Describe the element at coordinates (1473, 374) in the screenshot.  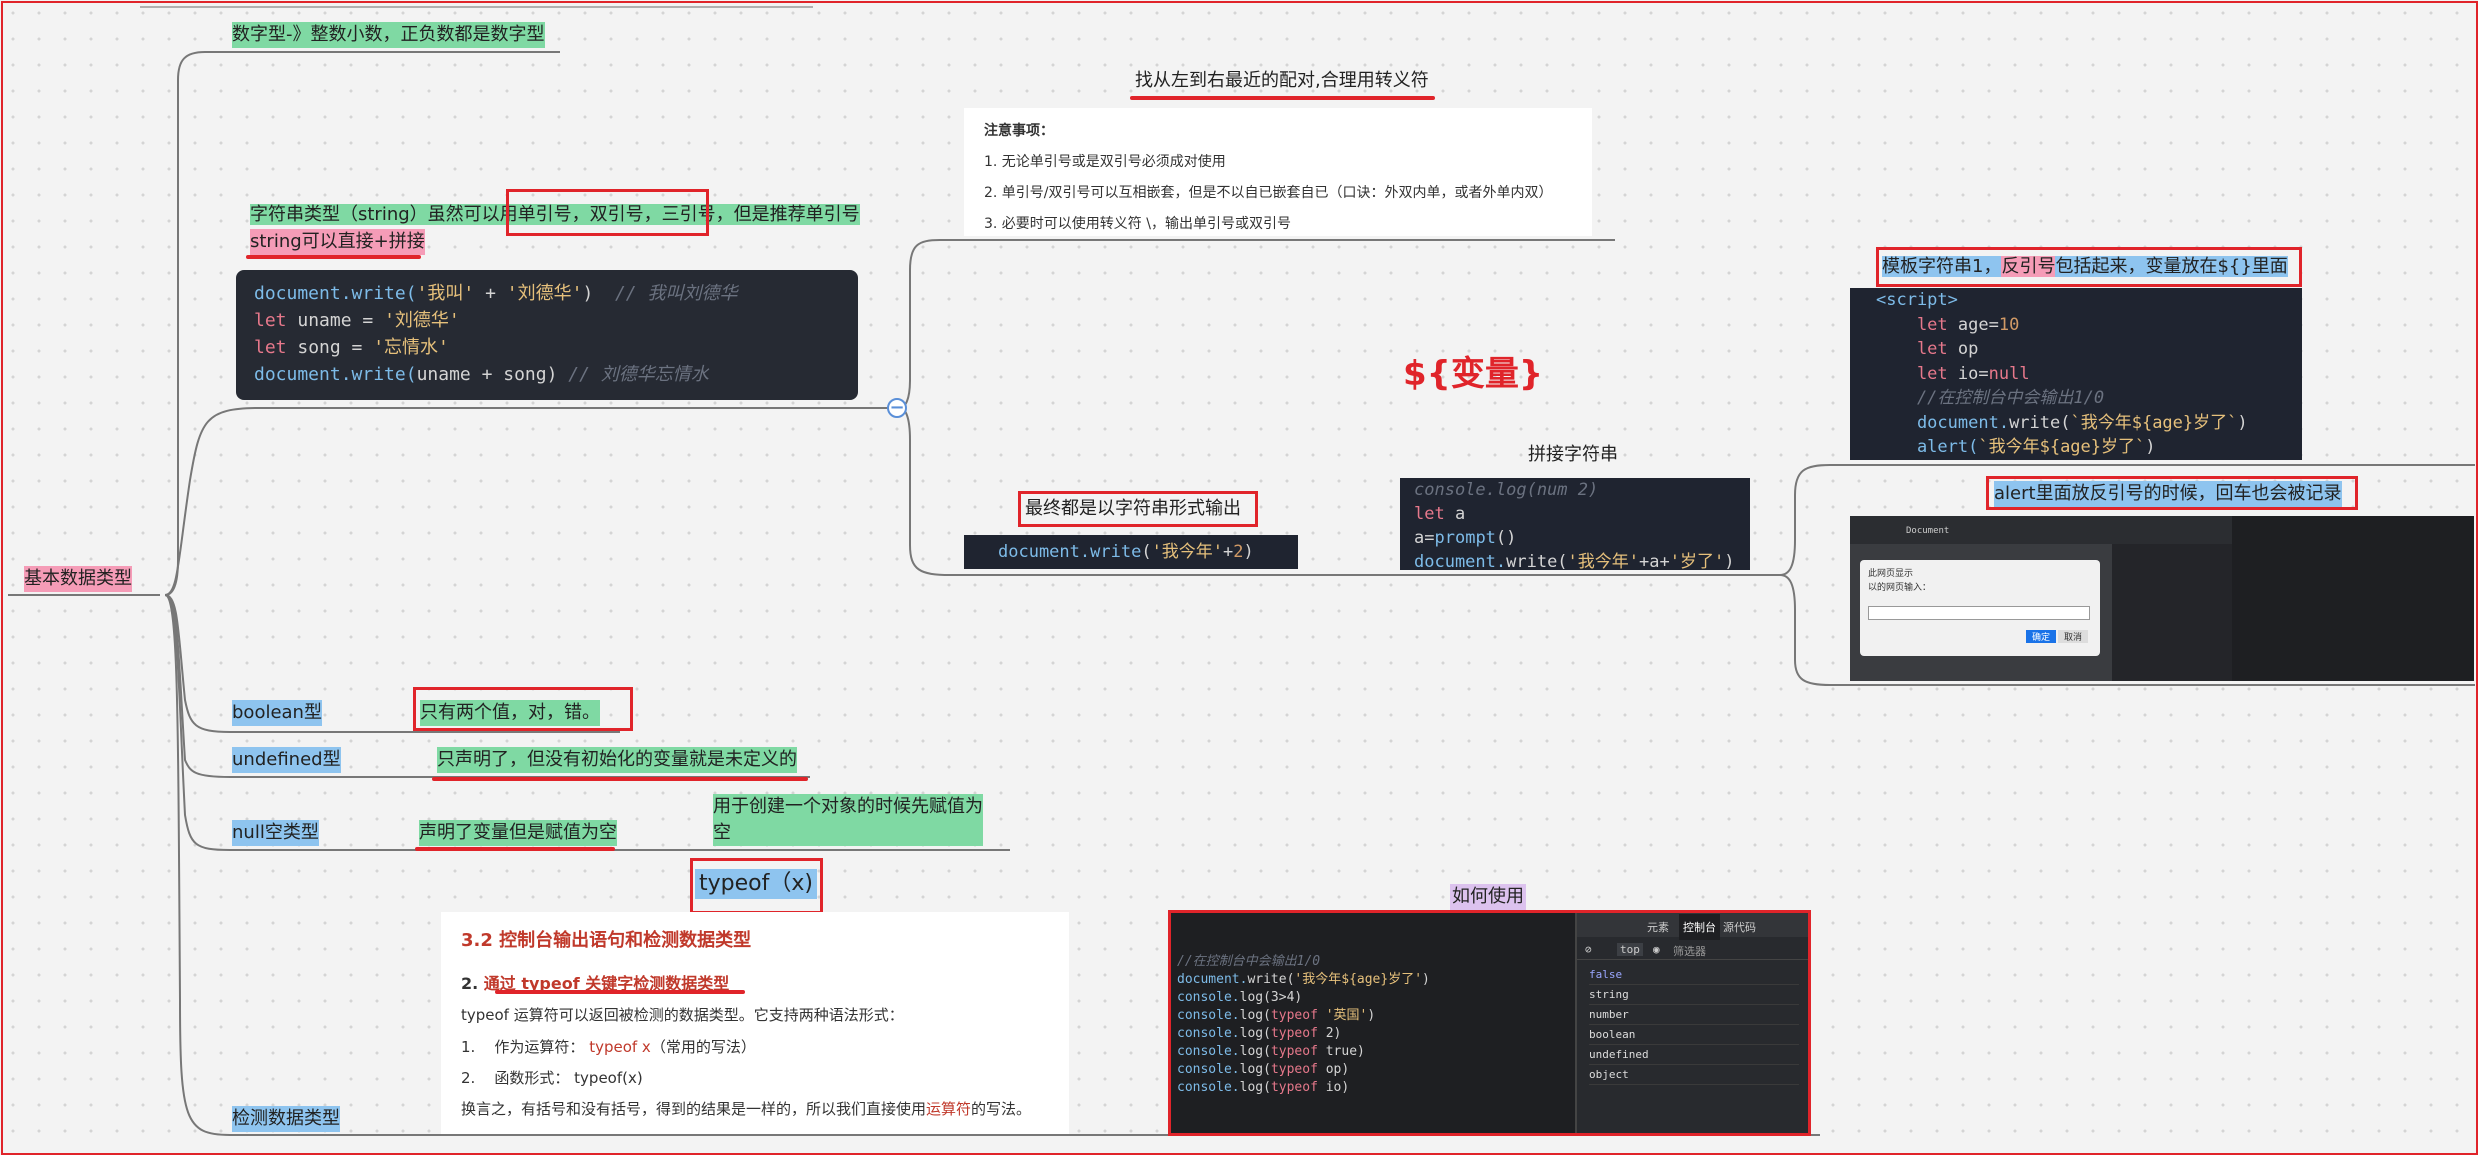
I see `template-var-node: ${变量}` at that location.